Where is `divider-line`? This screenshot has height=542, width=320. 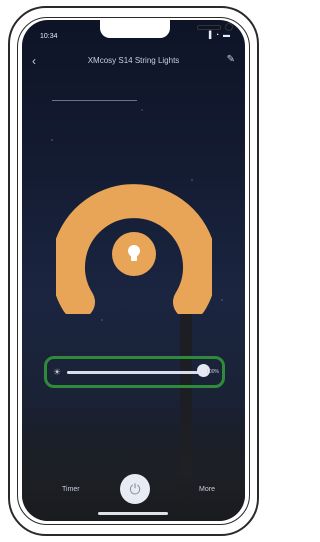
divider-line is located at coordinates (94, 100).